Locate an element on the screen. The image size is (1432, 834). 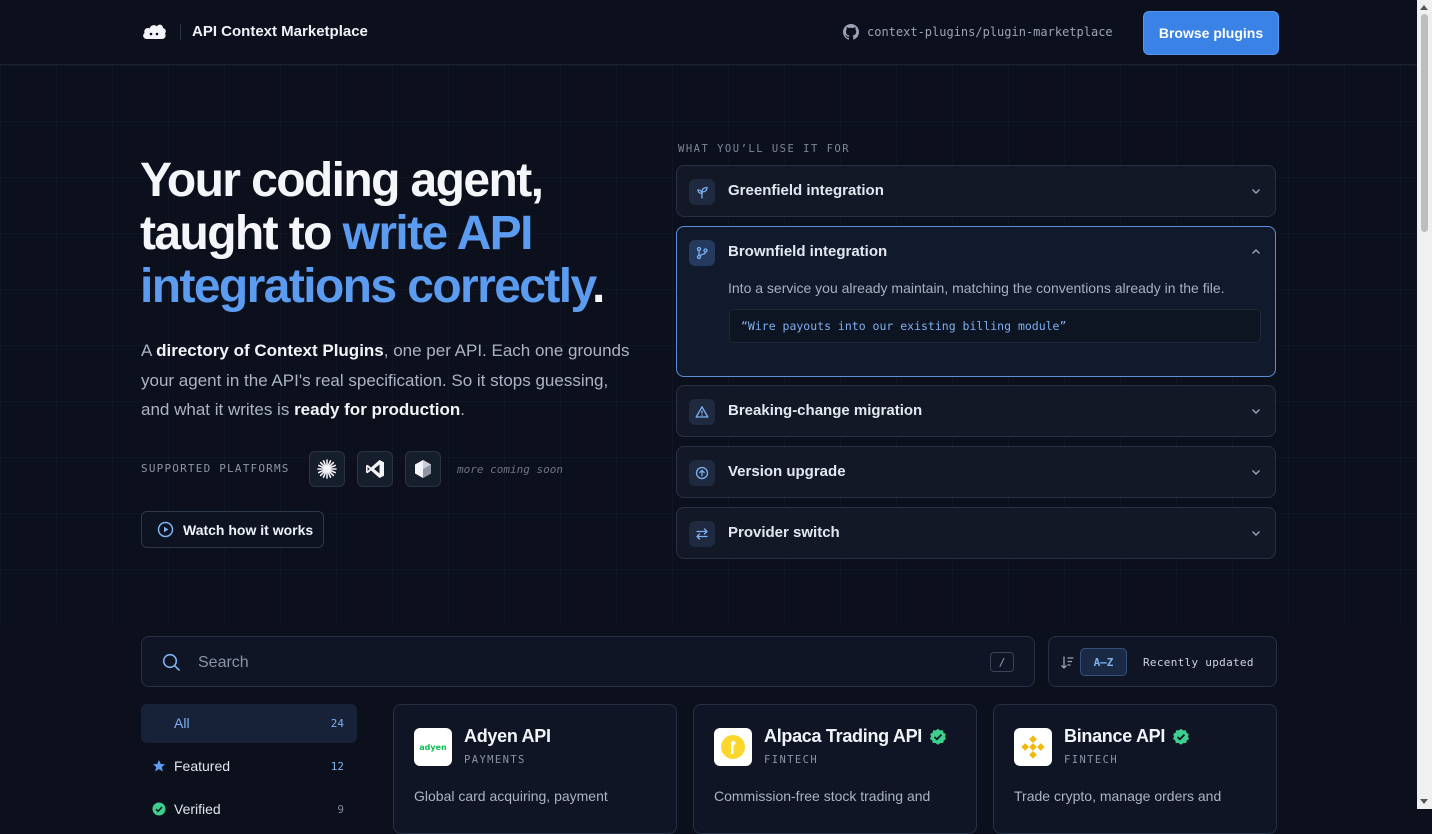
search-input is located at coordinates (578, 663).